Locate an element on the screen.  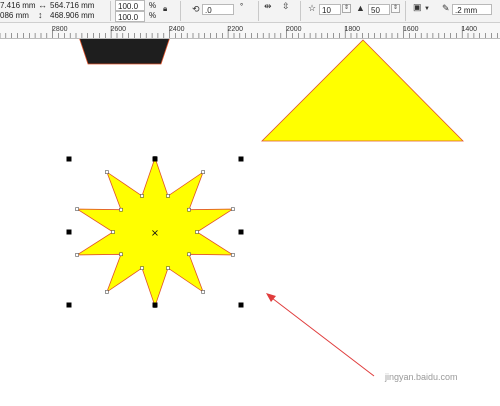
height-arrows-icon: ↕ is located at coordinates (40, 15).